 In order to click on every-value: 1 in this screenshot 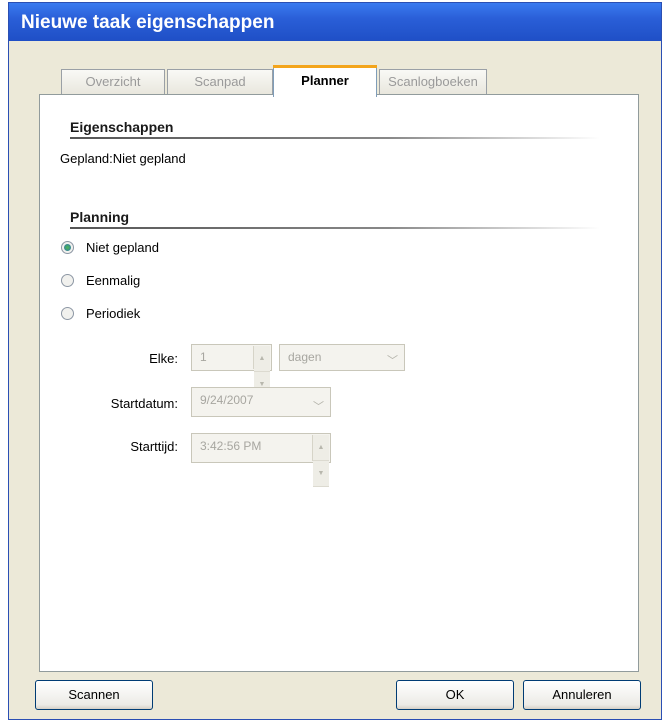, I will do `click(203, 357)`.